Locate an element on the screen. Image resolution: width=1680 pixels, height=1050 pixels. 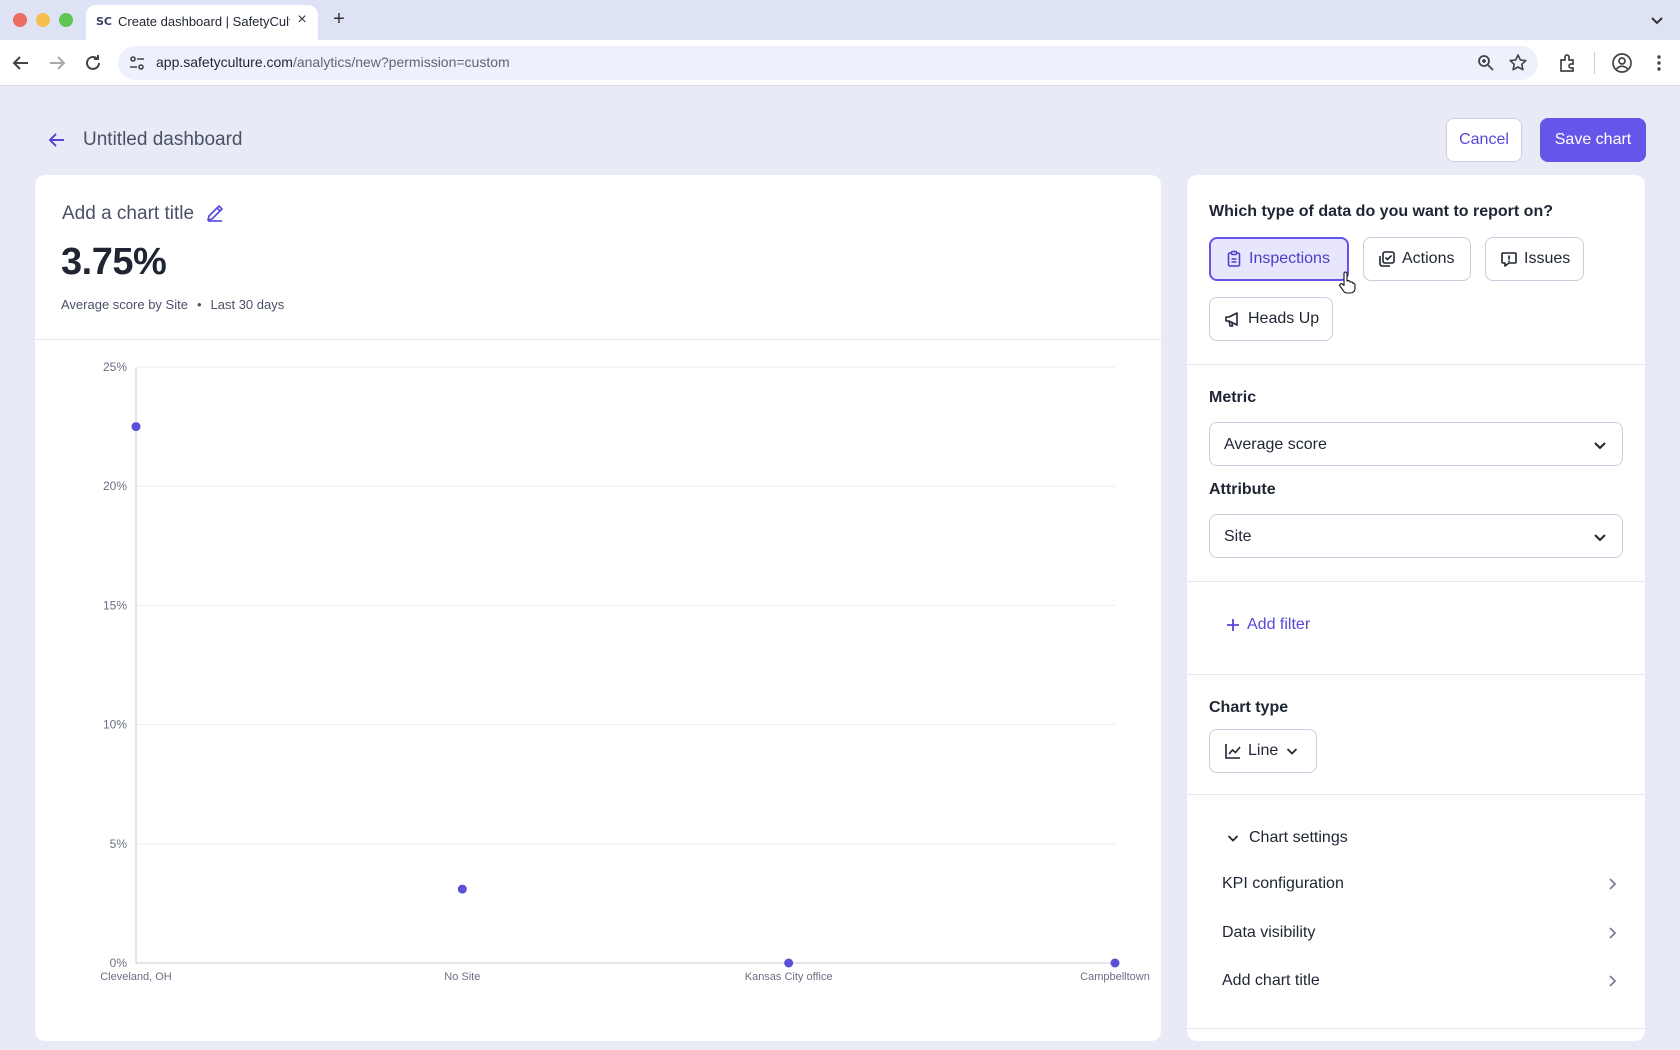
checkbox-stack-icon is located at coordinates (1387, 259).